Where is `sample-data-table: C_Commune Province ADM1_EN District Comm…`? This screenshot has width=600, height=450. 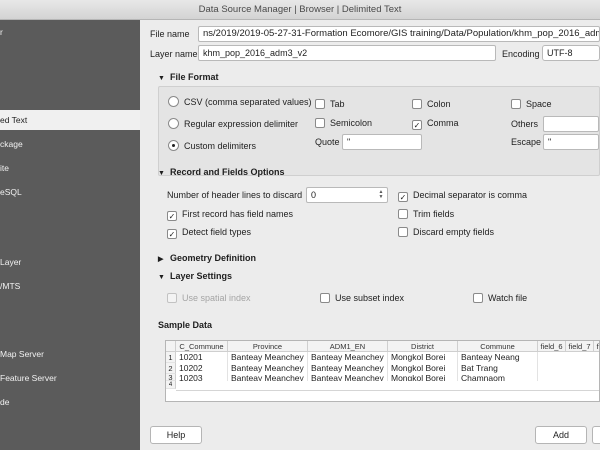
sample-data-table: C_Commune Province ADM1_EN District Comm… is located at coordinates (382, 371).